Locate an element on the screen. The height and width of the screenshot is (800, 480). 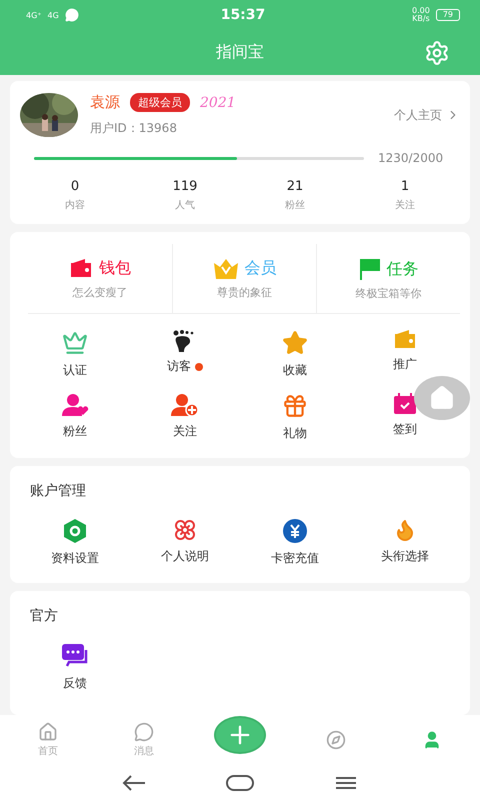
stat-label: 粉丝 is located at coordinates (295, 205).